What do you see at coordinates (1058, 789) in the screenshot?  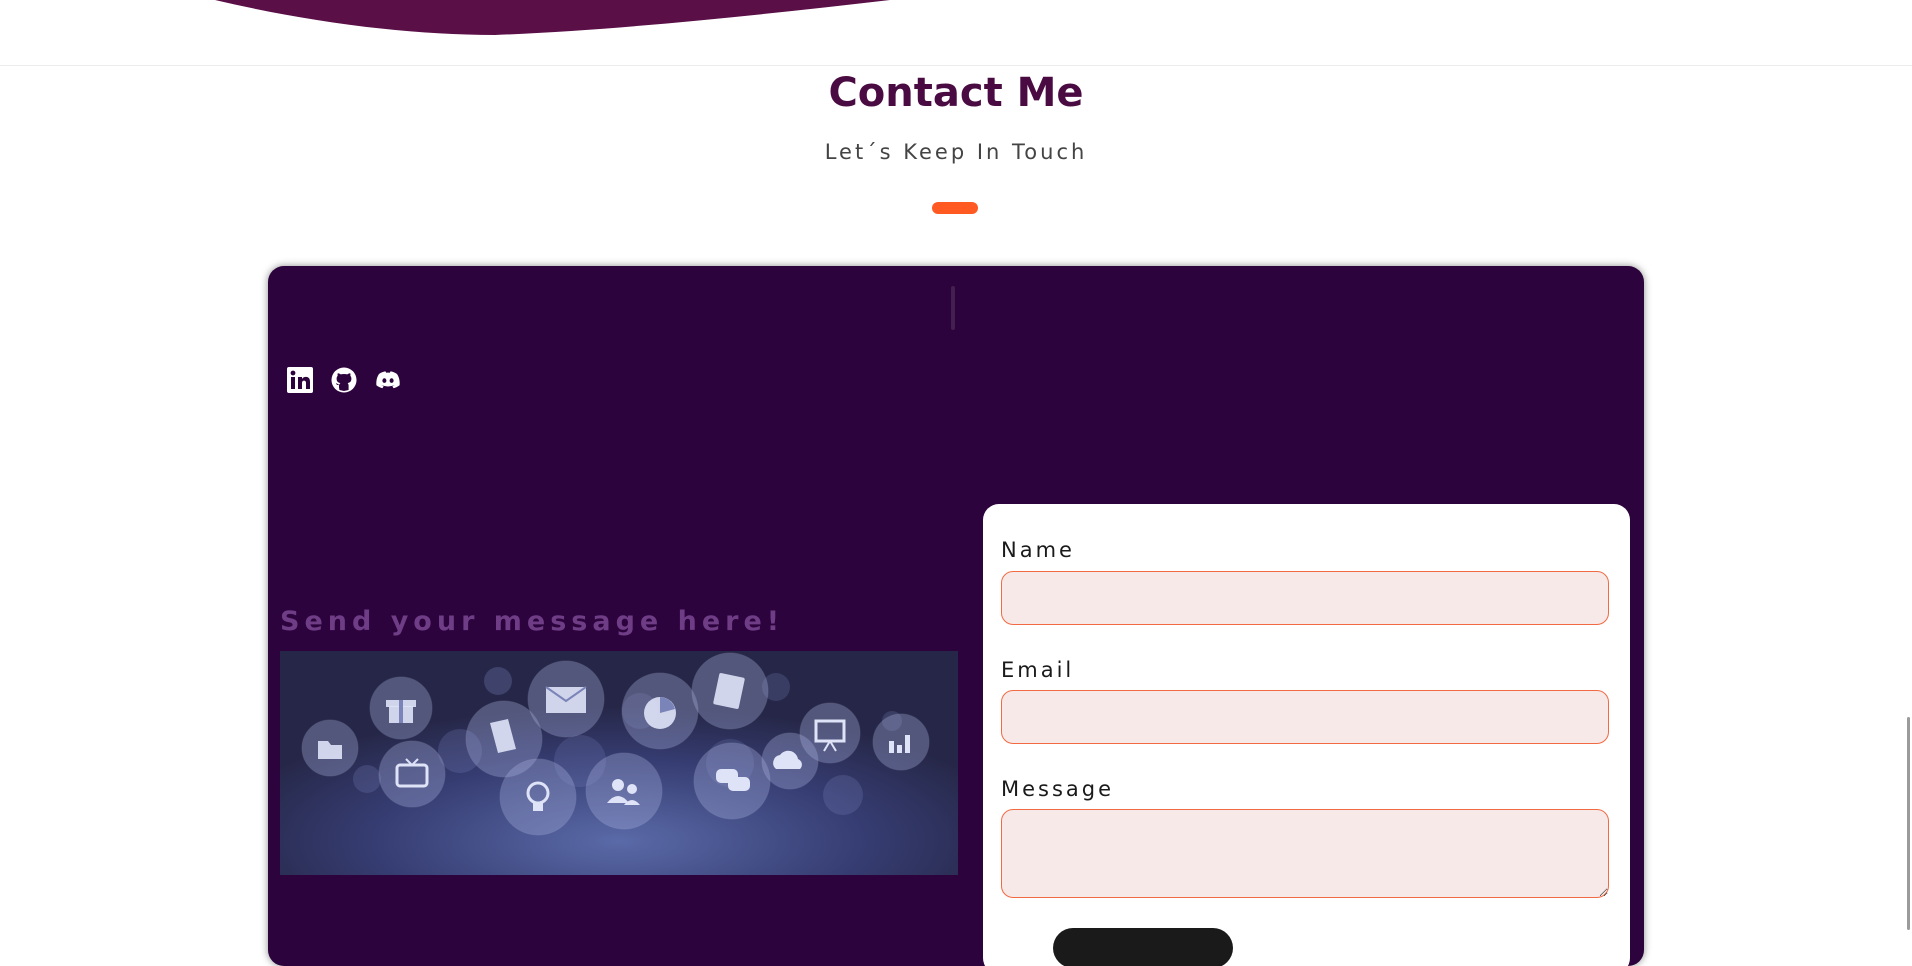 I see `message-label: Message` at bounding box center [1058, 789].